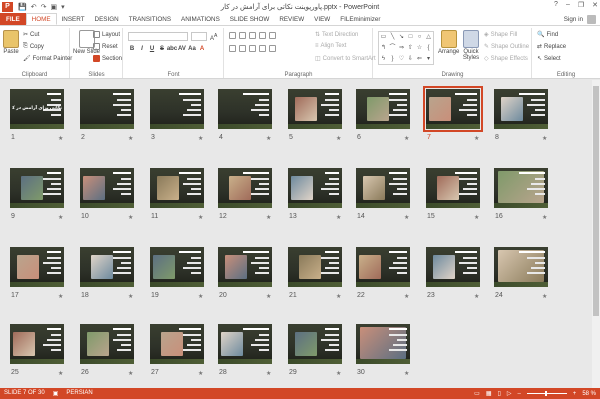 This screenshot has height=399, width=600. I want to click on rectangle-shape-icon: ▭, so click(383, 37).